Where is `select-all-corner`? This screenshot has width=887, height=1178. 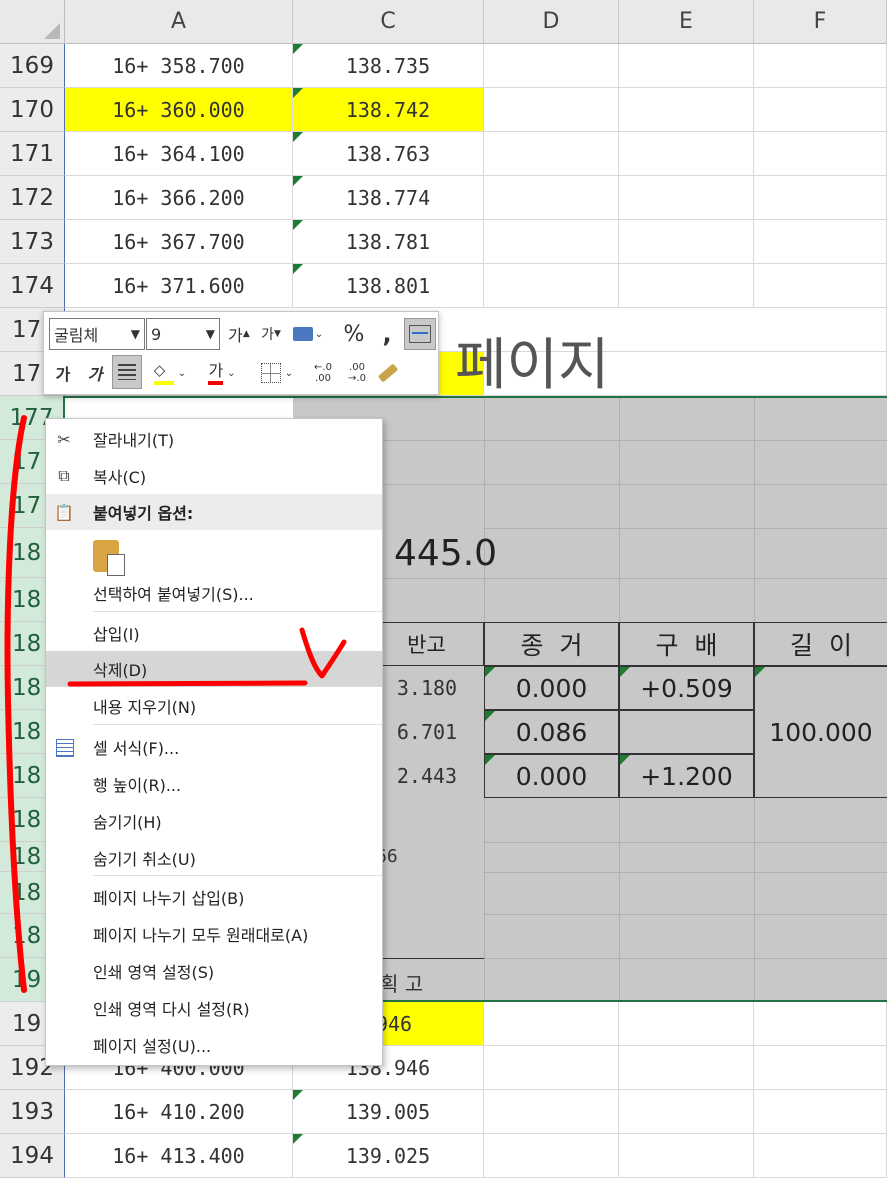 select-all-corner is located at coordinates (32, 22).